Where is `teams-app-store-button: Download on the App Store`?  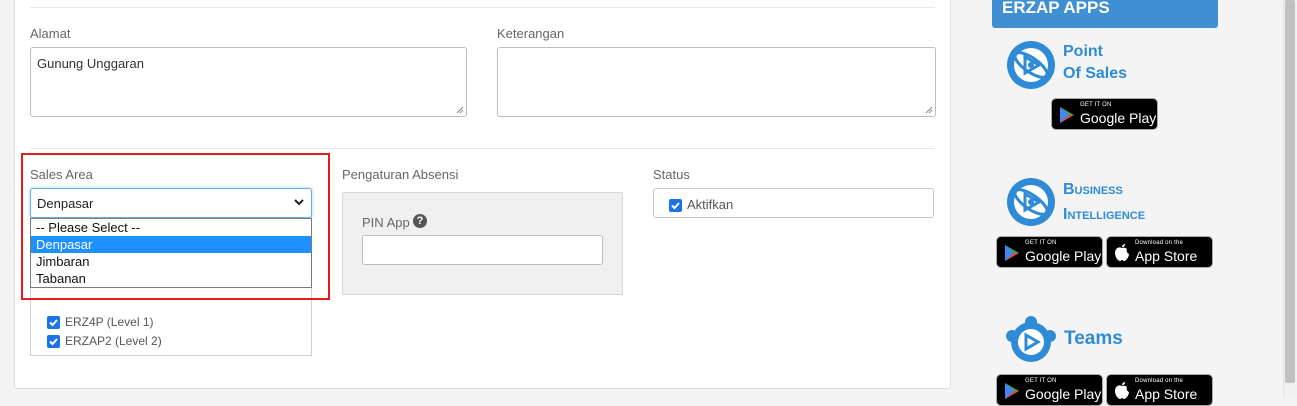 teams-app-store-button: Download on the App Store is located at coordinates (1159, 390).